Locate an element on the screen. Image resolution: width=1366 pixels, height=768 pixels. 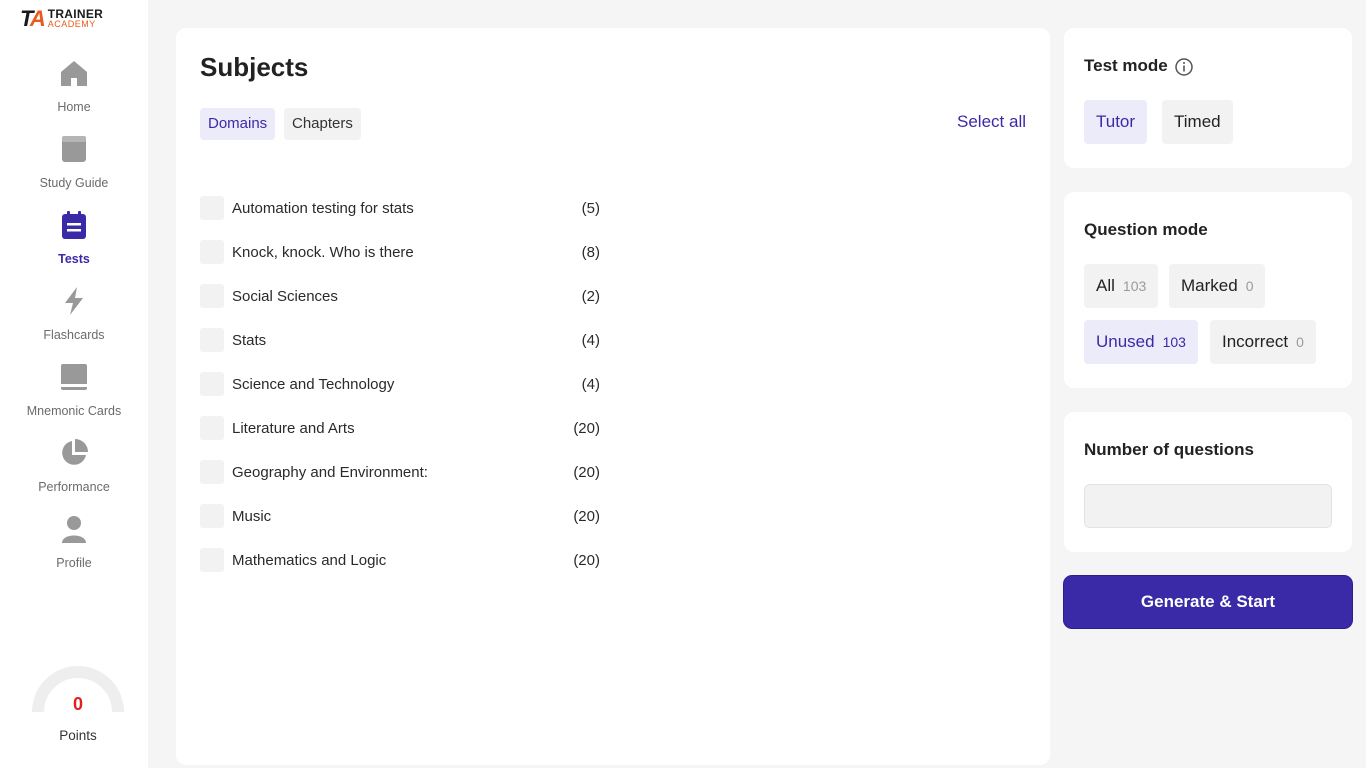
list-item: Music (20) is located at coordinates (400, 516).